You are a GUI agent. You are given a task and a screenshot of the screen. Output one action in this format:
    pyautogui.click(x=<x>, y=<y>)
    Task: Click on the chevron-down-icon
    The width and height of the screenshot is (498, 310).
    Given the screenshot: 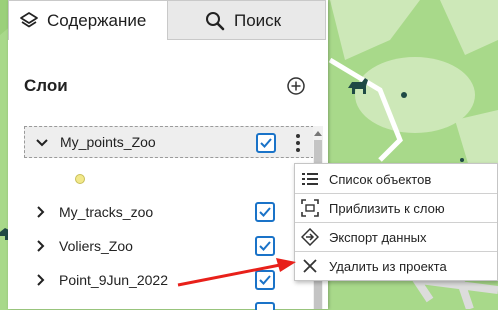 What is the action you would take?
    pyautogui.click(x=42, y=143)
    